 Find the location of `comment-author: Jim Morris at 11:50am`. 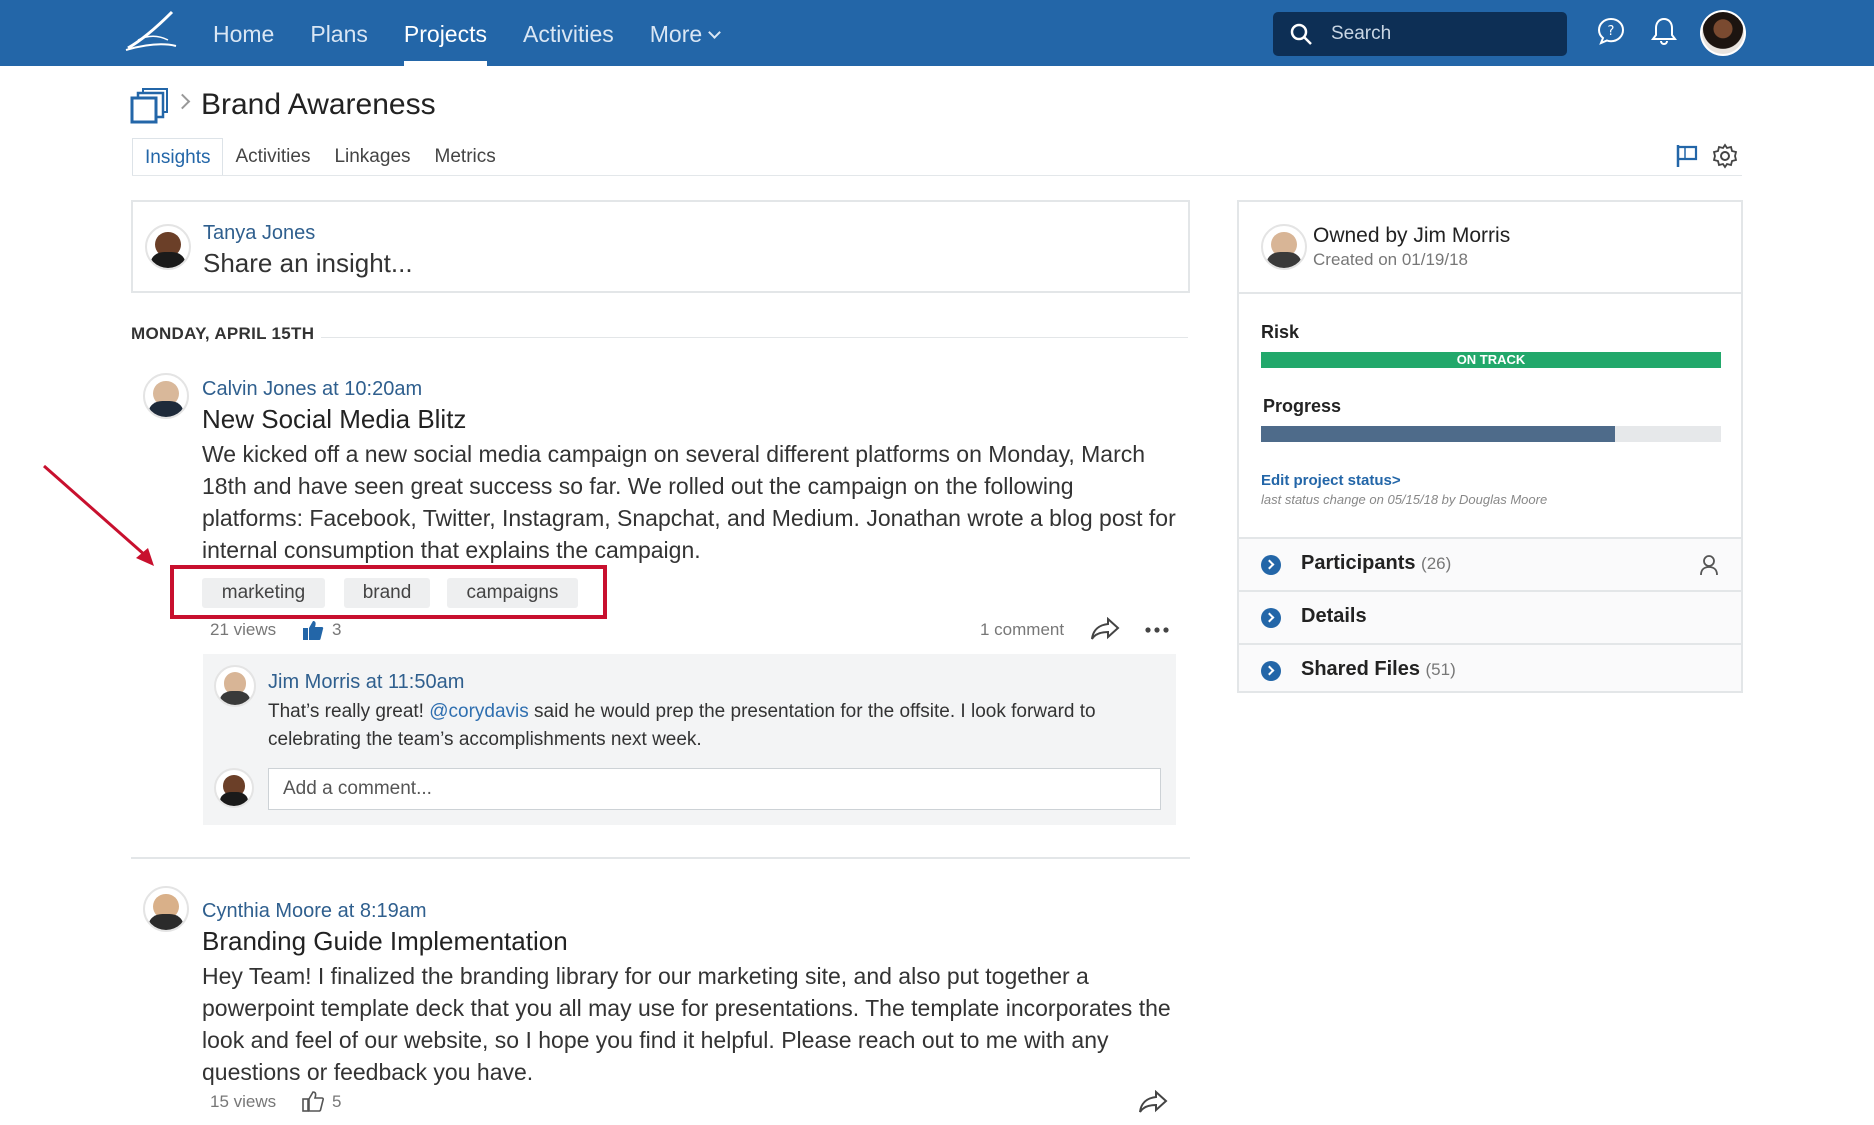

comment-author: Jim Morris at 11:50am is located at coordinates (366, 682).